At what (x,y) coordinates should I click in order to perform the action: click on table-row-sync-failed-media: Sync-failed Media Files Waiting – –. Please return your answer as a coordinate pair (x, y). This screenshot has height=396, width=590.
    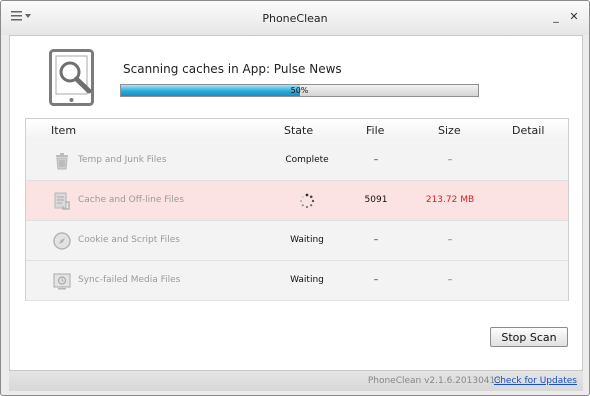
    Looking at the image, I should click on (297, 281).